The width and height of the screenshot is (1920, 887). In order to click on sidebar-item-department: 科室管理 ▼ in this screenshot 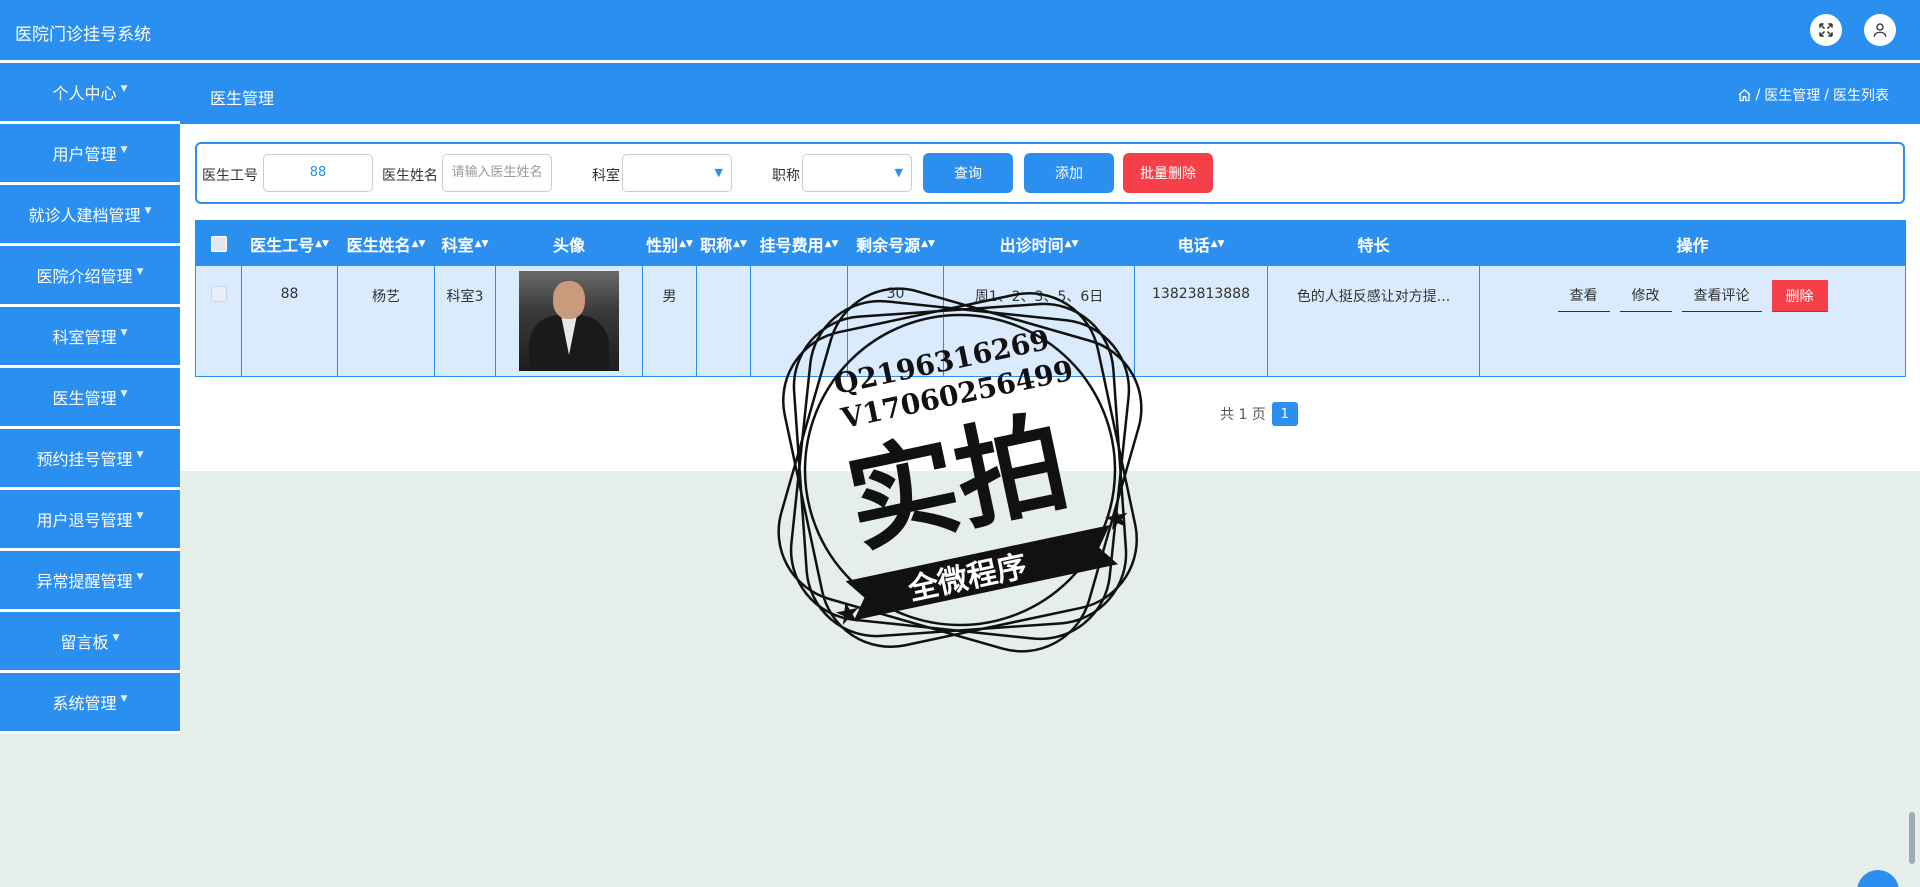, I will do `click(90, 337)`.